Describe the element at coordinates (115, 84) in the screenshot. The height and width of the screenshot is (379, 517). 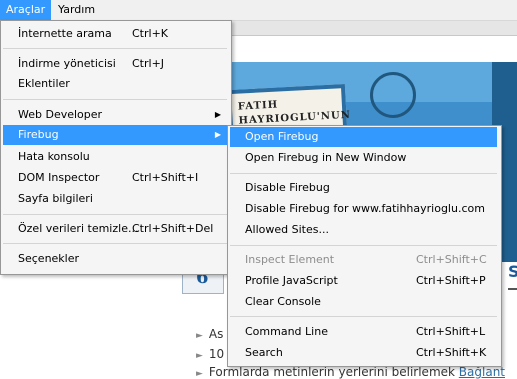
I see `menu-item-addons: Eklentiler` at that location.